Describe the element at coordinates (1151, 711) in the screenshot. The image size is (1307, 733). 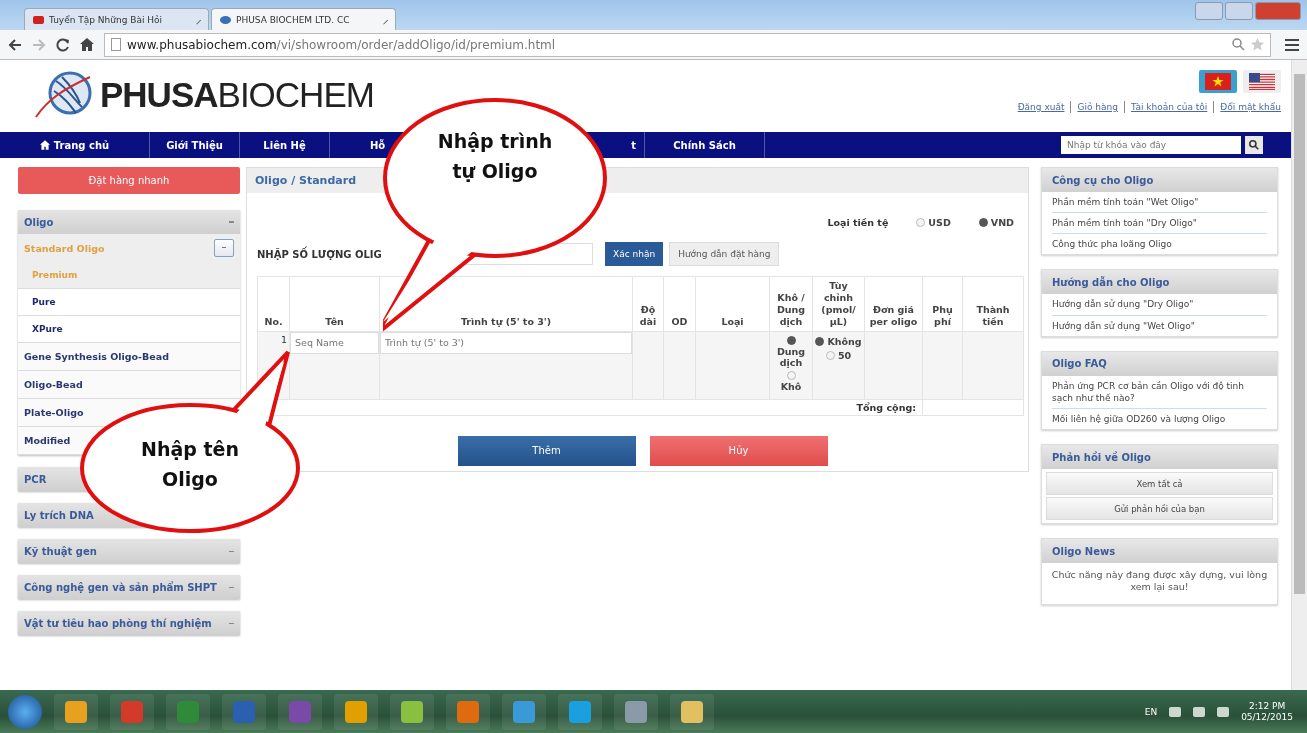
I see `language-indicator: EN` at that location.